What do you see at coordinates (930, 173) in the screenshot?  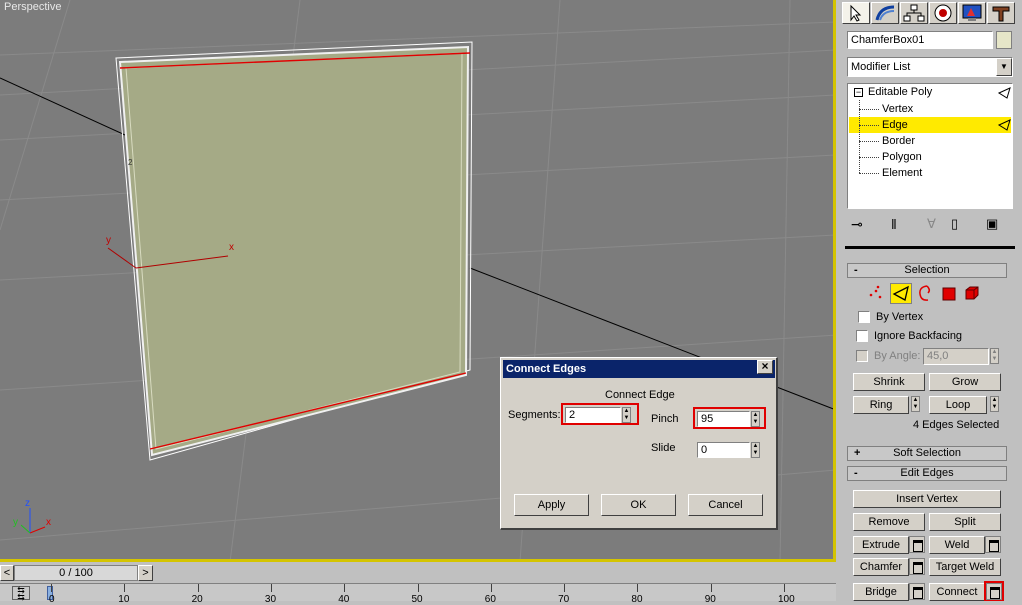 I see `stack-item-element: Element` at bounding box center [930, 173].